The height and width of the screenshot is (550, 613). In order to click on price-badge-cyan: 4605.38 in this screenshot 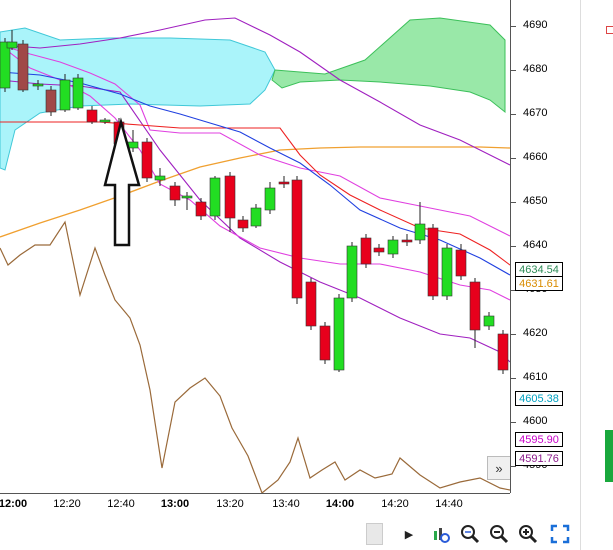, I will do `click(539, 398)`.